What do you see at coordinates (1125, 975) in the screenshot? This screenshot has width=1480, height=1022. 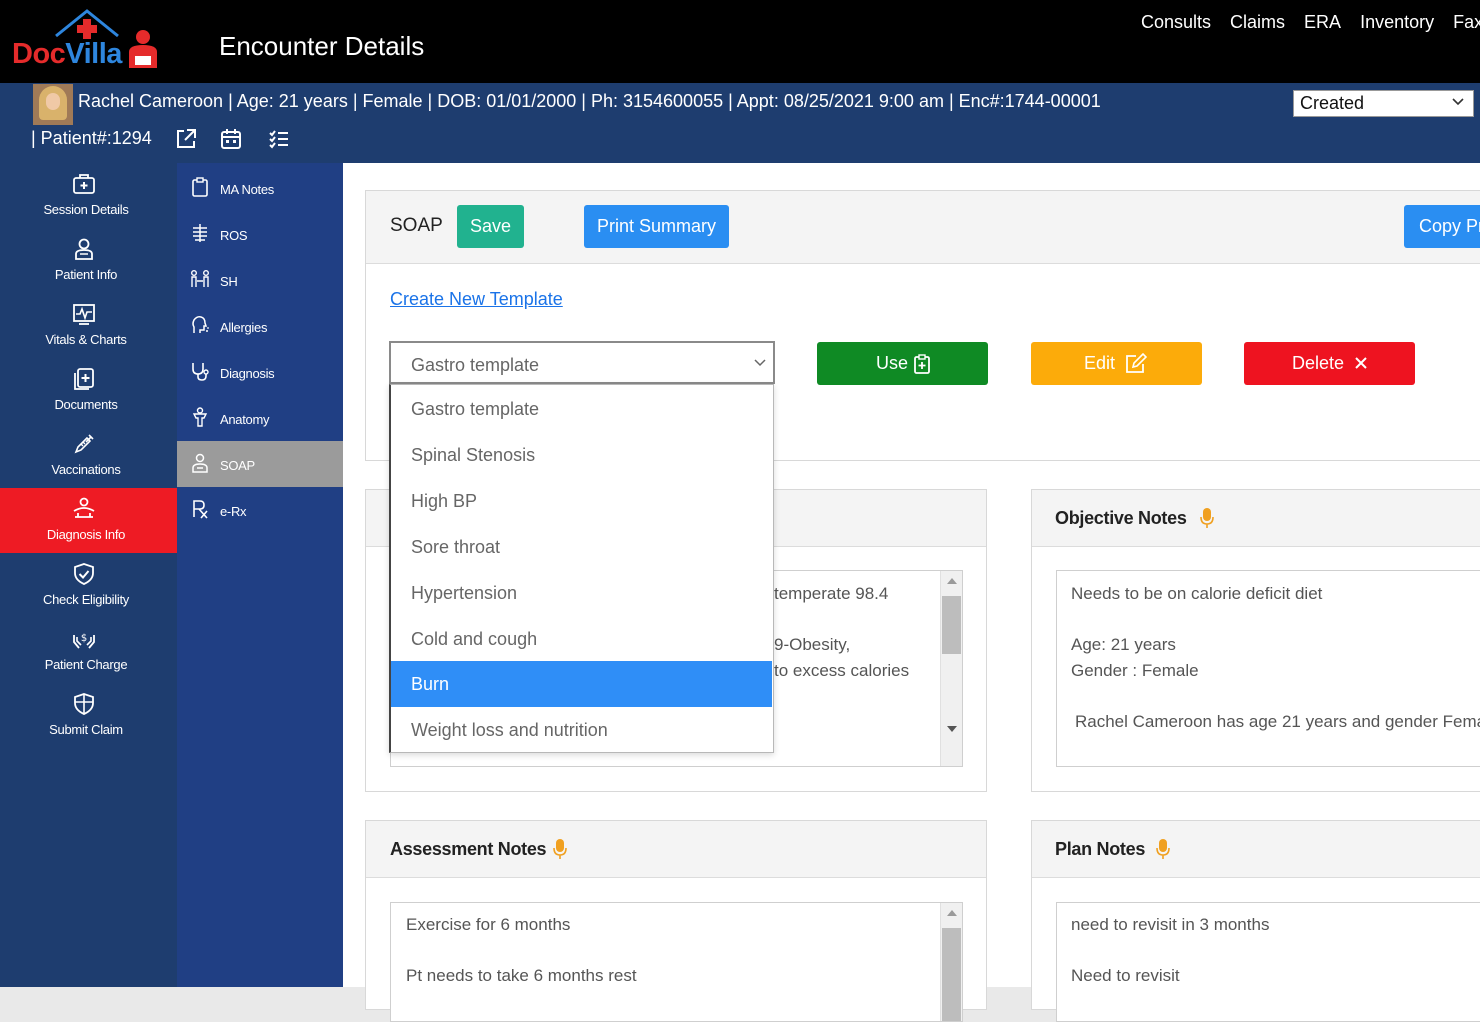 I see `plan-line: Need to revisit` at bounding box center [1125, 975].